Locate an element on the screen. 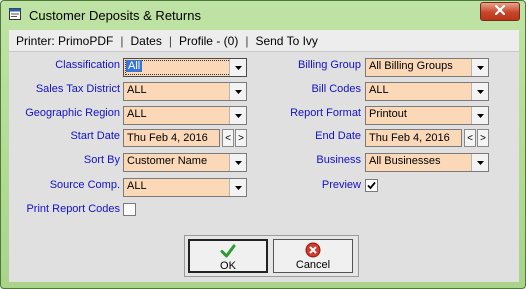 Image resolution: width=526 pixels, height=289 pixels. billing-group-value: All Billing Groups is located at coordinates (411, 66).